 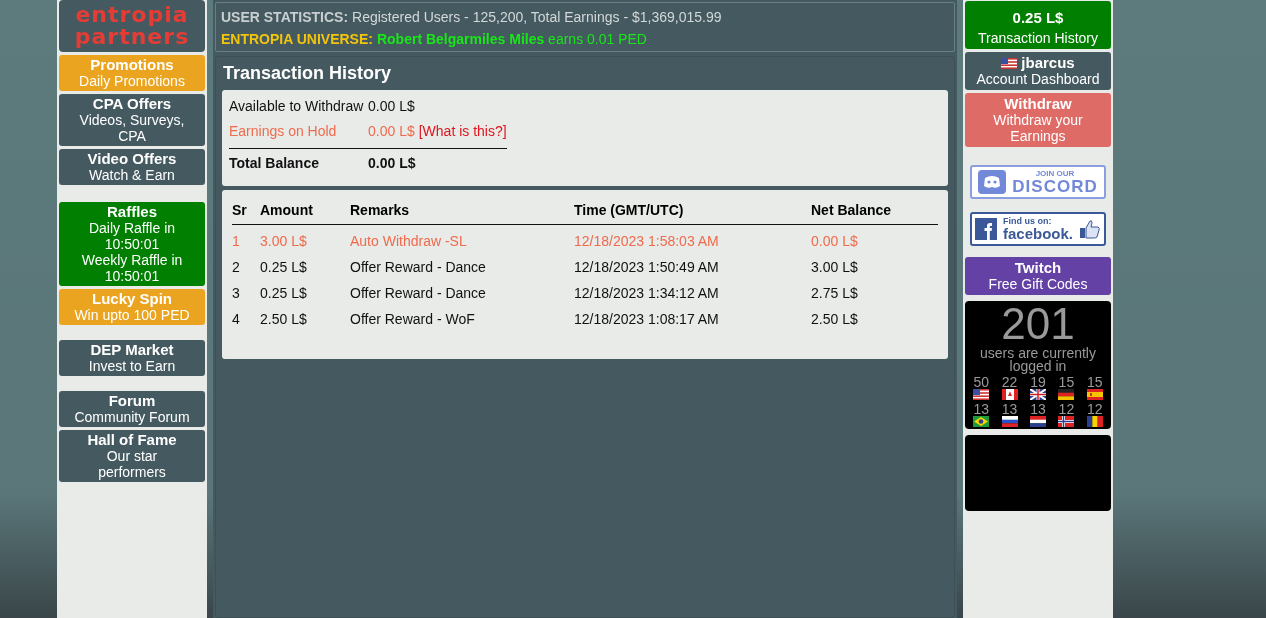 What do you see at coordinates (132, 358) in the screenshot?
I see `nav-tile: DEP Market Invest to Earn` at bounding box center [132, 358].